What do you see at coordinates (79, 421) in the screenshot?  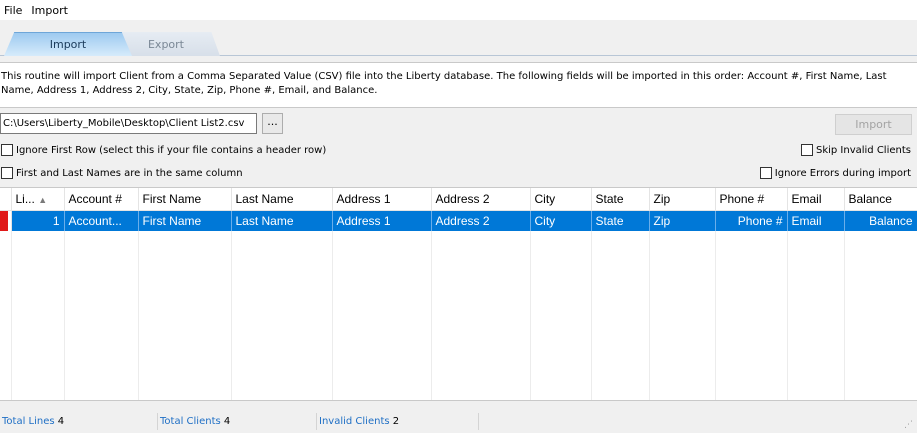 I see `status-total-lines: Total Lines 4` at bounding box center [79, 421].